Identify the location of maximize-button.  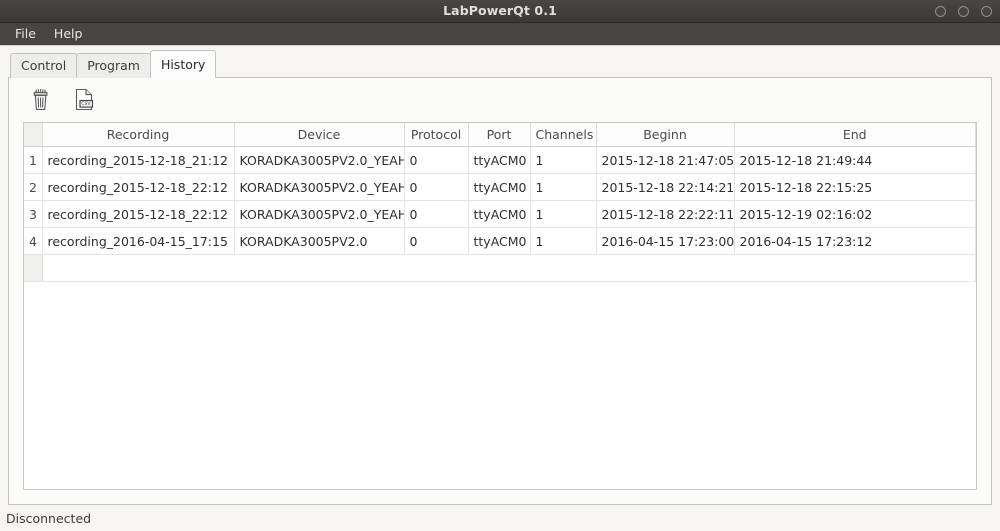
(963, 11).